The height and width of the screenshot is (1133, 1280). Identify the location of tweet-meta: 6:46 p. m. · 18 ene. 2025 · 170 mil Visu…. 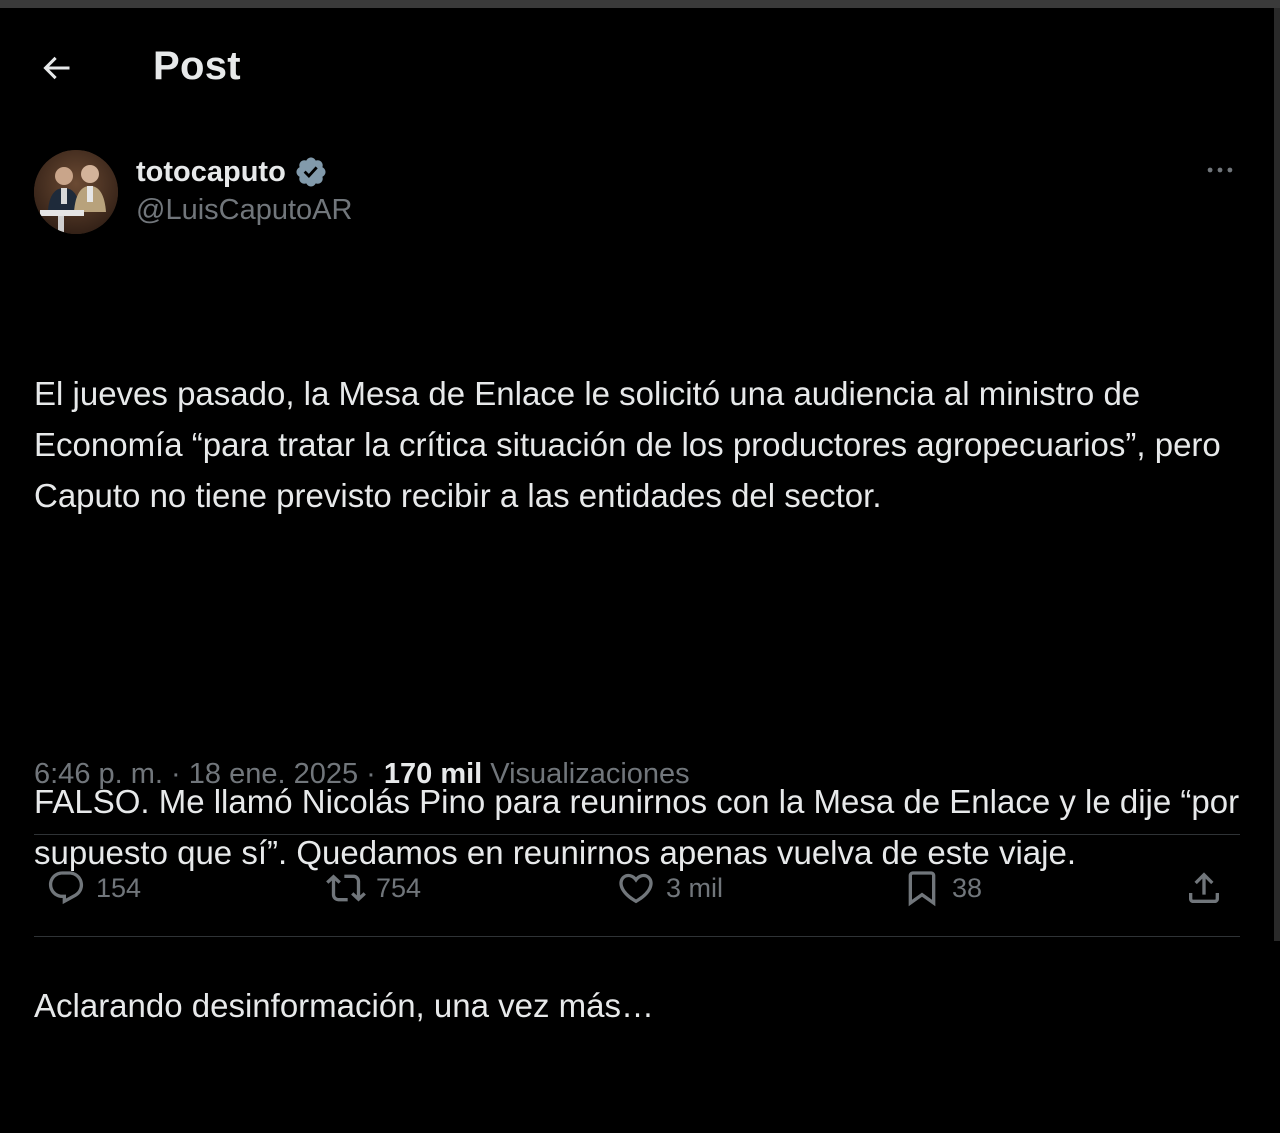
(362, 774).